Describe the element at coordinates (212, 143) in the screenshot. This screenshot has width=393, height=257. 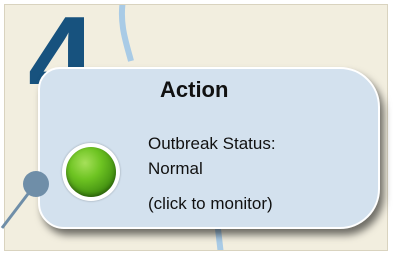
I see `status-label: Outbreak Status:` at that location.